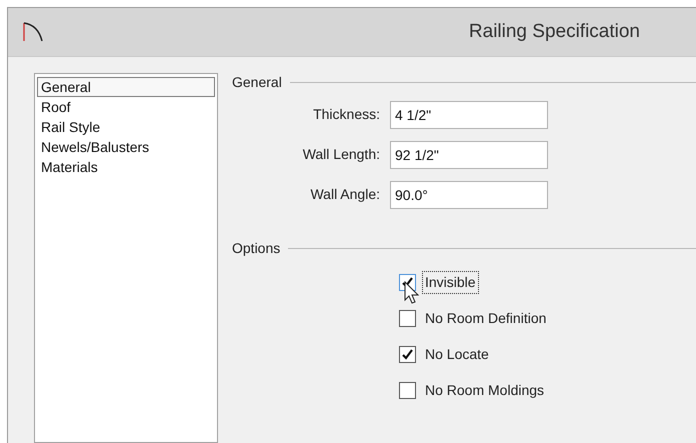 The image size is (696, 443). I want to click on sidebar-item: Rail Style, so click(126, 127).